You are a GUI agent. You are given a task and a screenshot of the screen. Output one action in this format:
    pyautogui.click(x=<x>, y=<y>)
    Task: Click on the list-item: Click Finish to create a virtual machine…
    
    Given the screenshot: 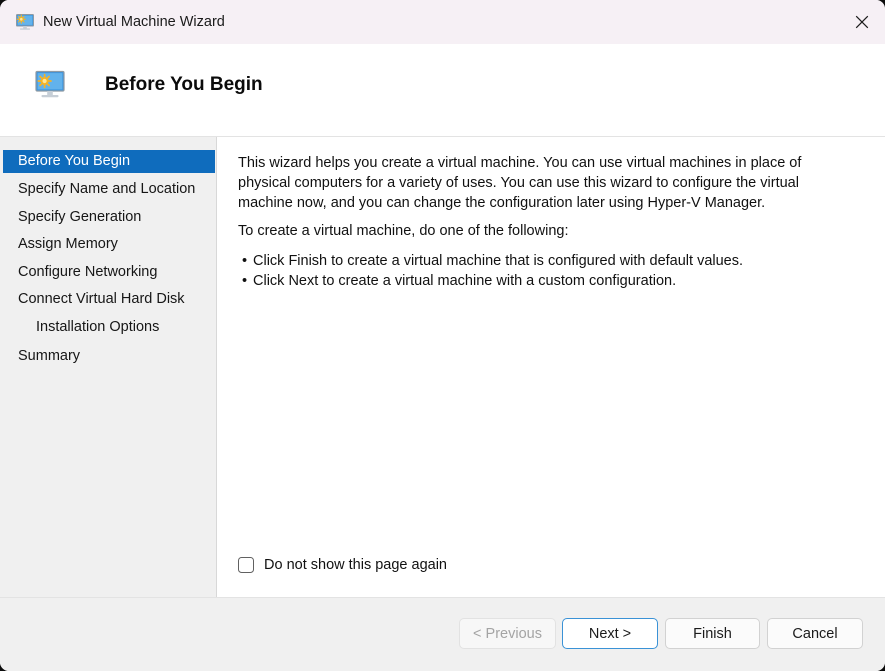 What is the action you would take?
    pyautogui.click(x=490, y=261)
    